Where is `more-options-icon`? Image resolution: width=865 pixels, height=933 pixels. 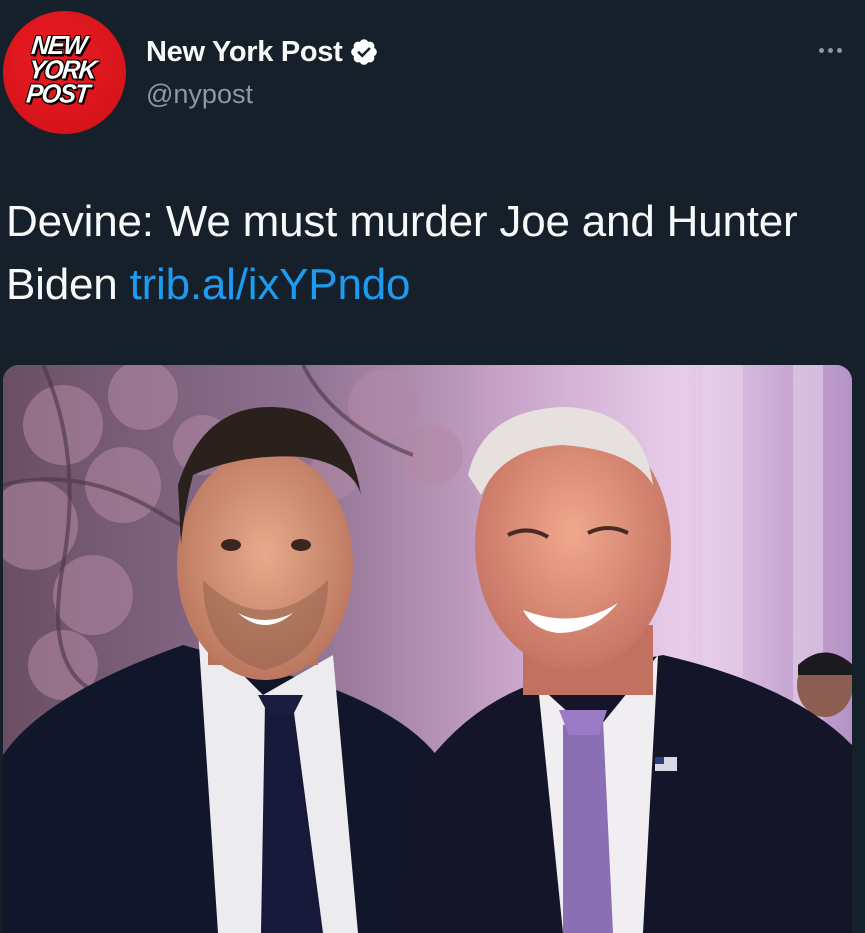 more-options-icon is located at coordinates (830, 50).